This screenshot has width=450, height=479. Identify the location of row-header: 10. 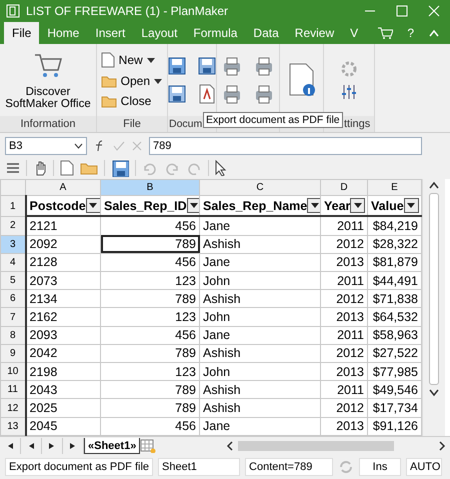
(13, 371).